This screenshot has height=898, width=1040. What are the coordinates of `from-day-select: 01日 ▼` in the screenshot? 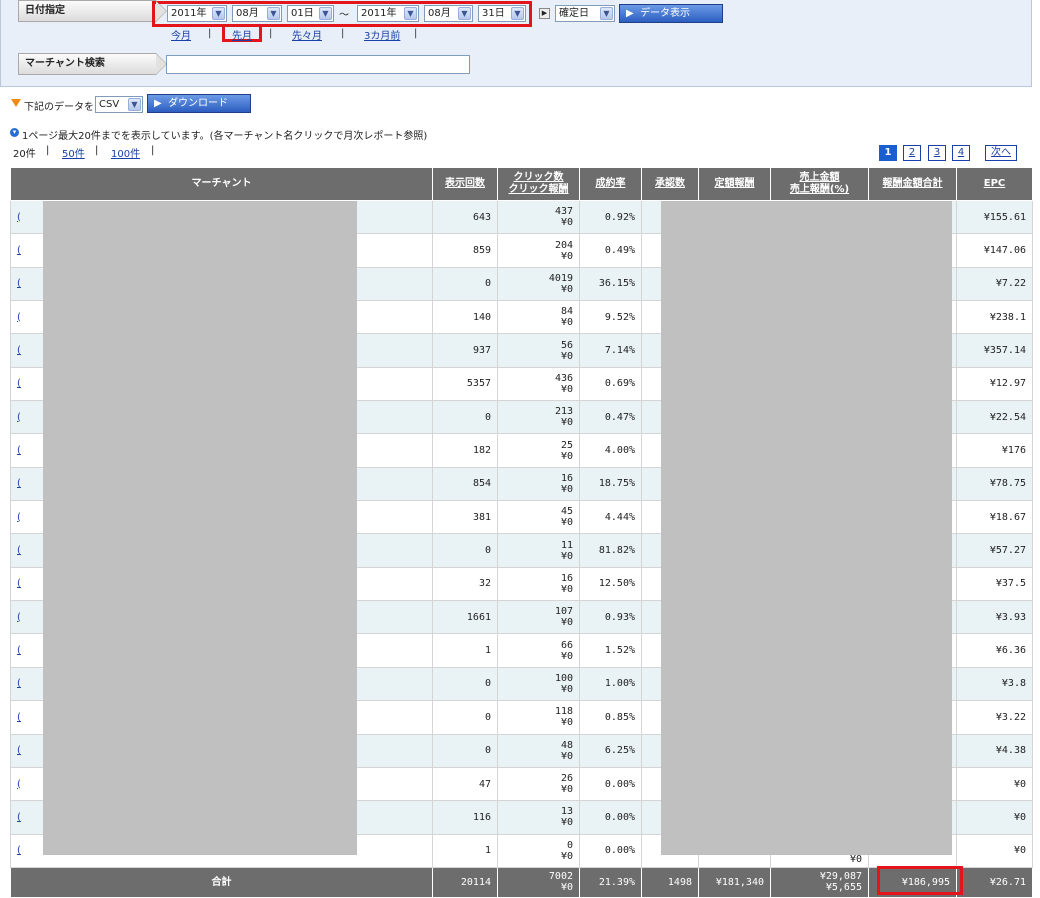 It's located at (310, 13).